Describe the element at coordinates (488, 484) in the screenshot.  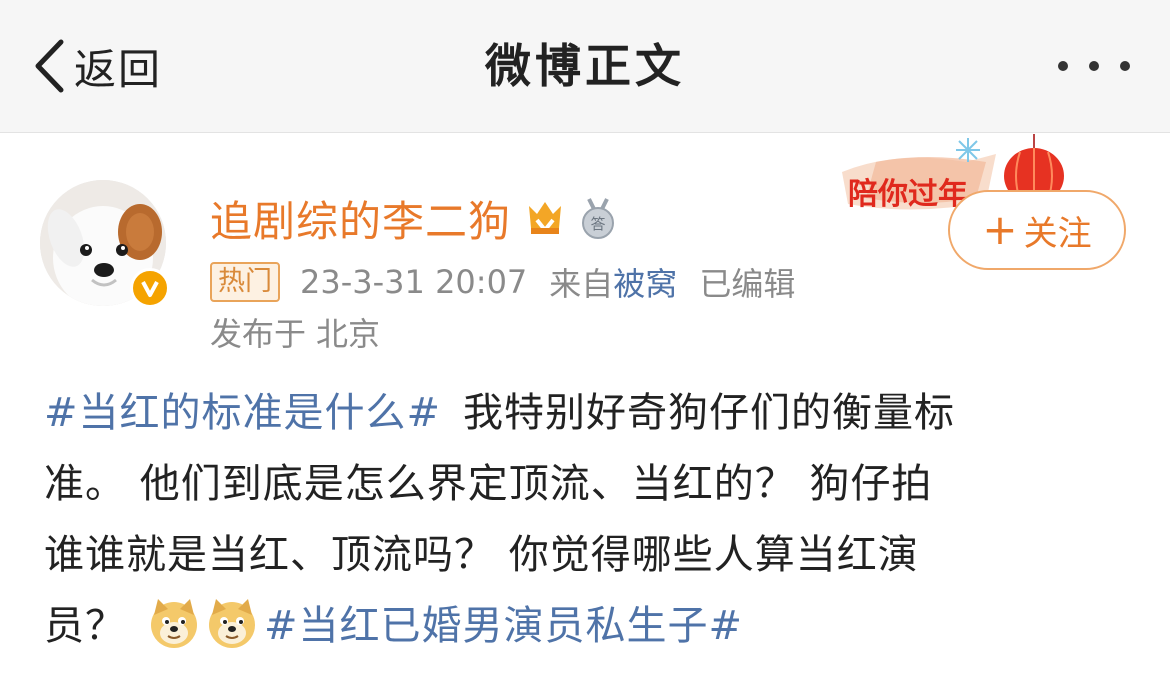
I see `post-text: 准。 他们到底是怎么界定顶流、当红的？ 狗仔拍` at that location.